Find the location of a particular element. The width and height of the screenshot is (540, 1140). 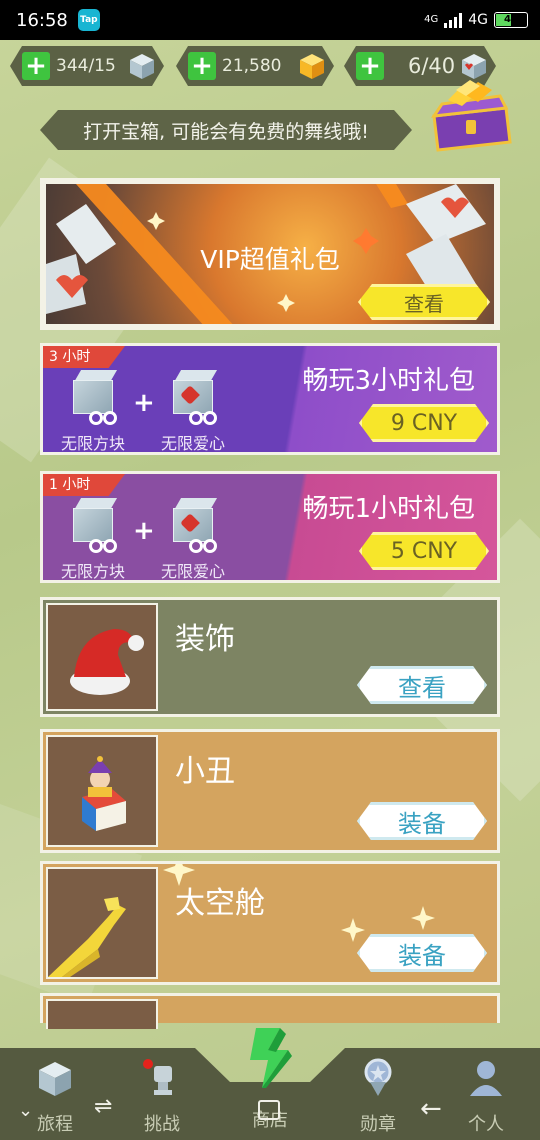

clock: 16:58 is located at coordinates (42, 20).